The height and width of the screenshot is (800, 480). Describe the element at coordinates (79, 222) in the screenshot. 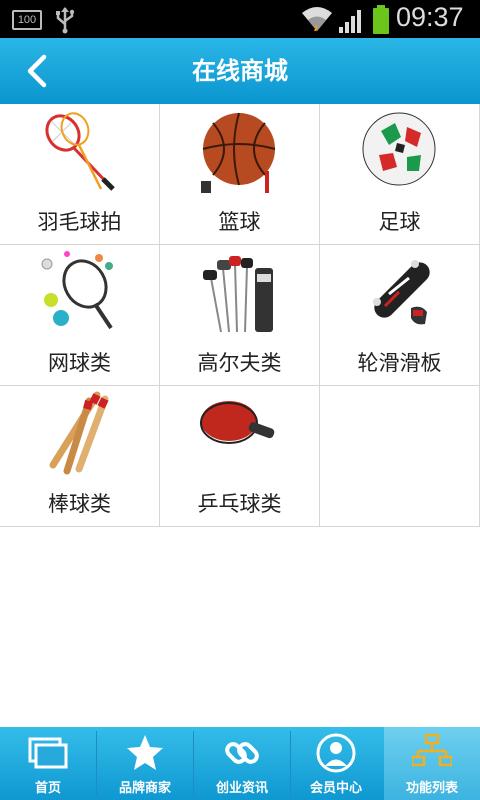

I see `category-label: 羽毛球拍` at that location.